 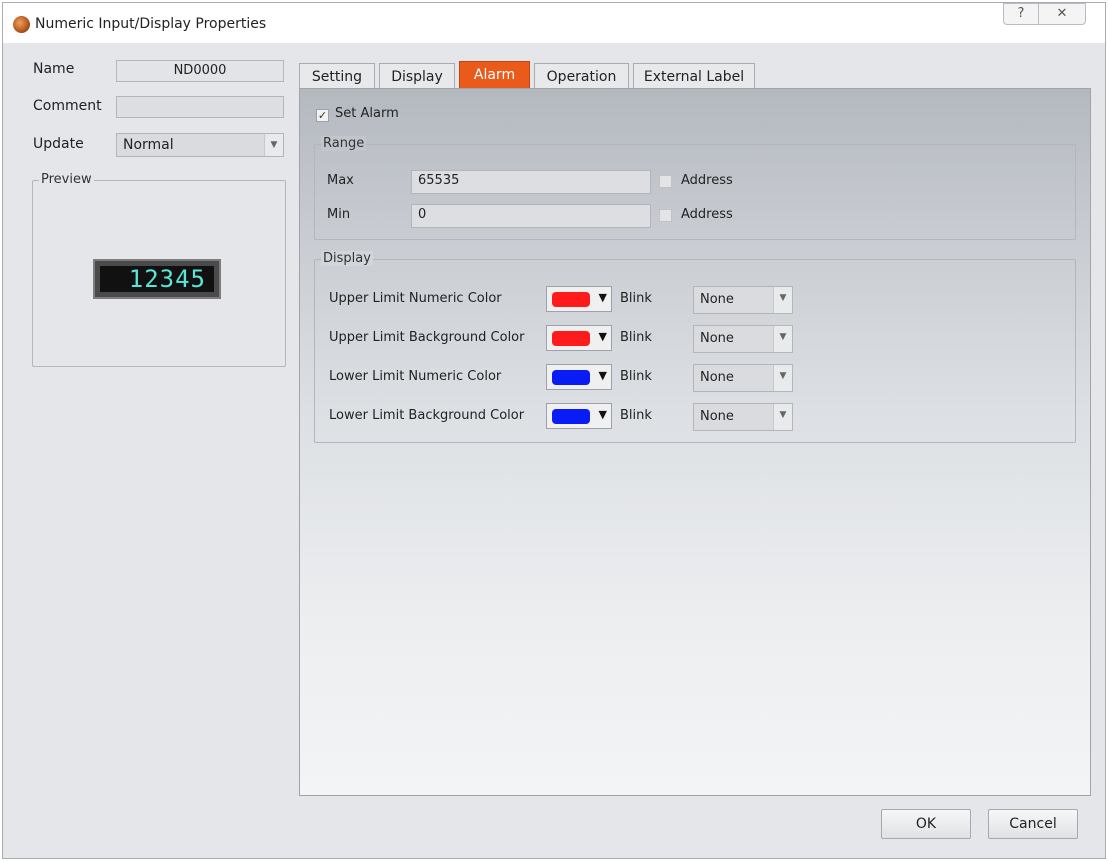 What do you see at coordinates (58, 144) in the screenshot?
I see `update-label: Update` at bounding box center [58, 144].